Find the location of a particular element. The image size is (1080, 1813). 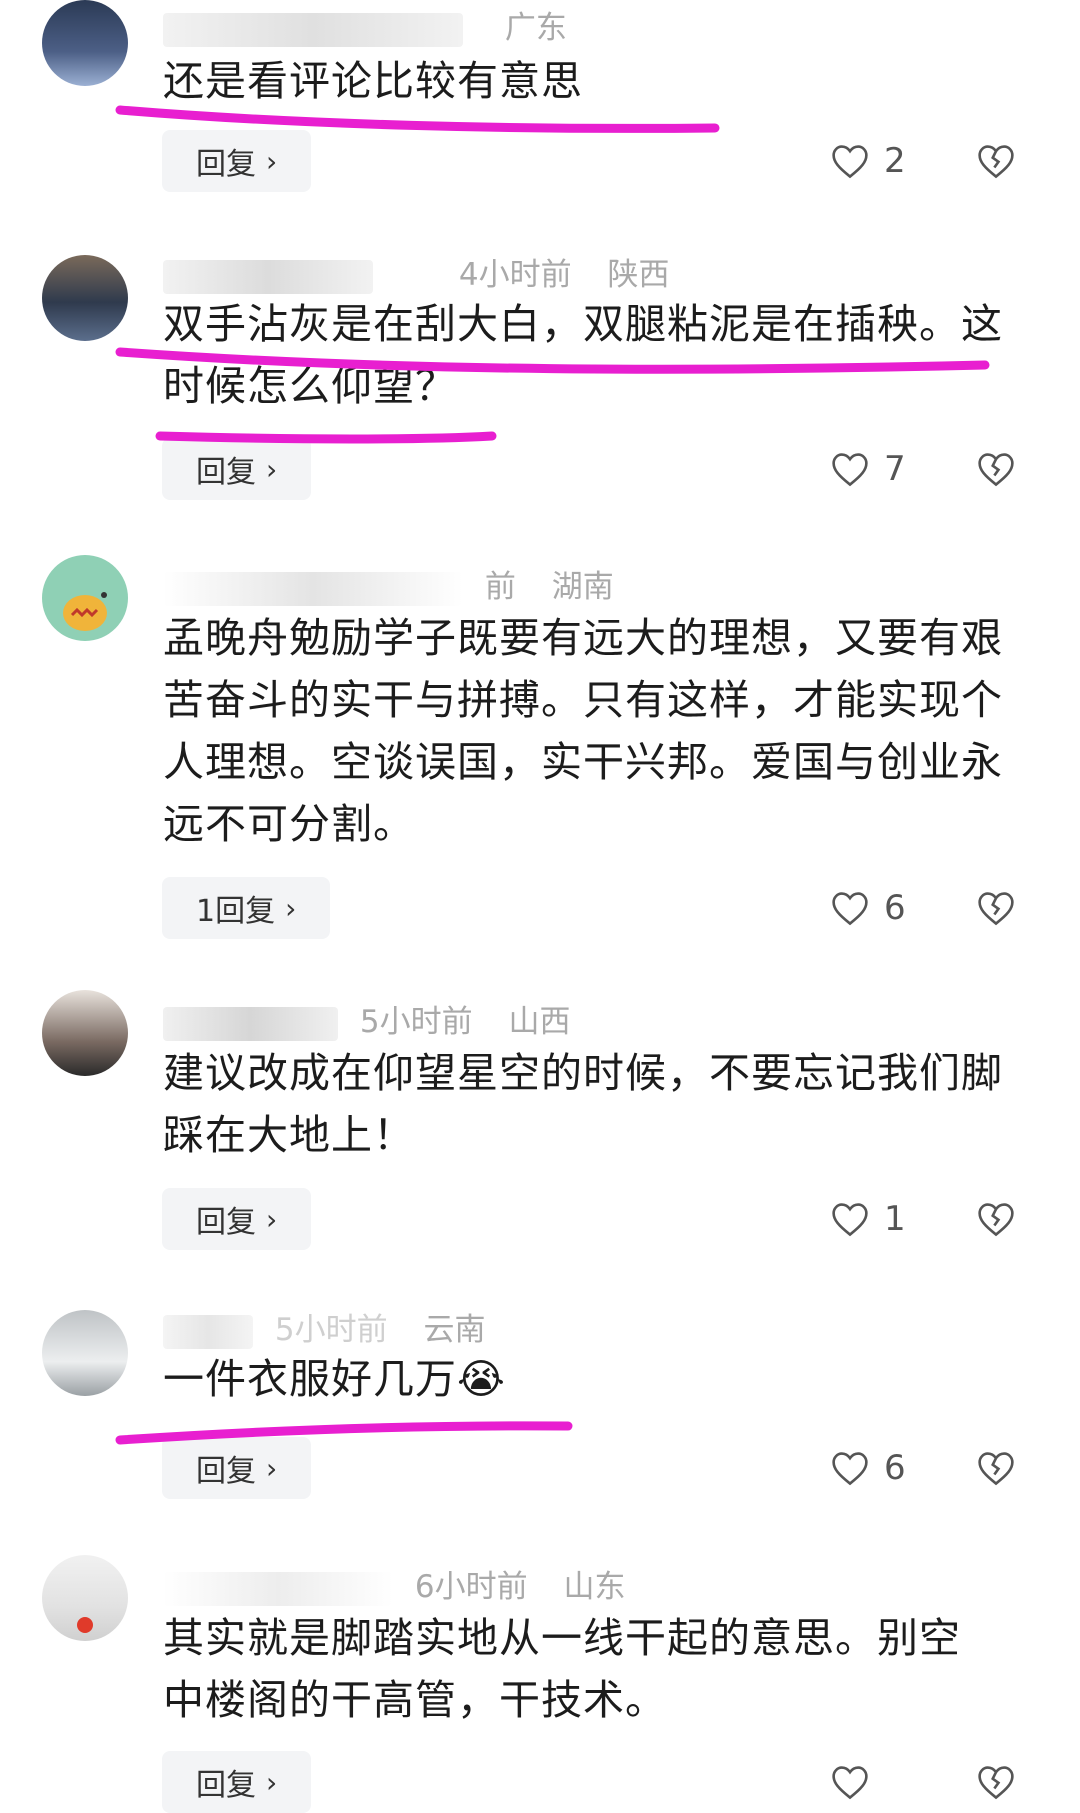

comment-text: 建议改成在仰望星空的时候，不要忘记我们脚踩在大地上！ is located at coordinates (588, 1104).